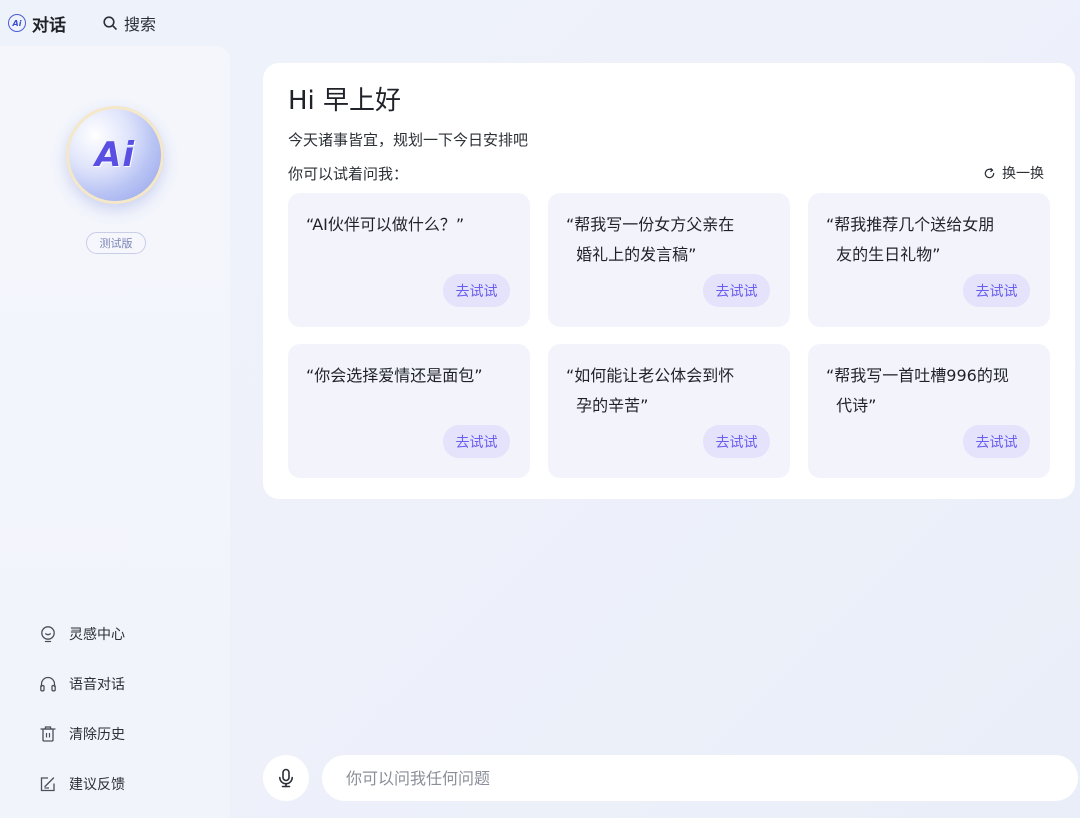  I want to click on microphone-icon, so click(286, 778).